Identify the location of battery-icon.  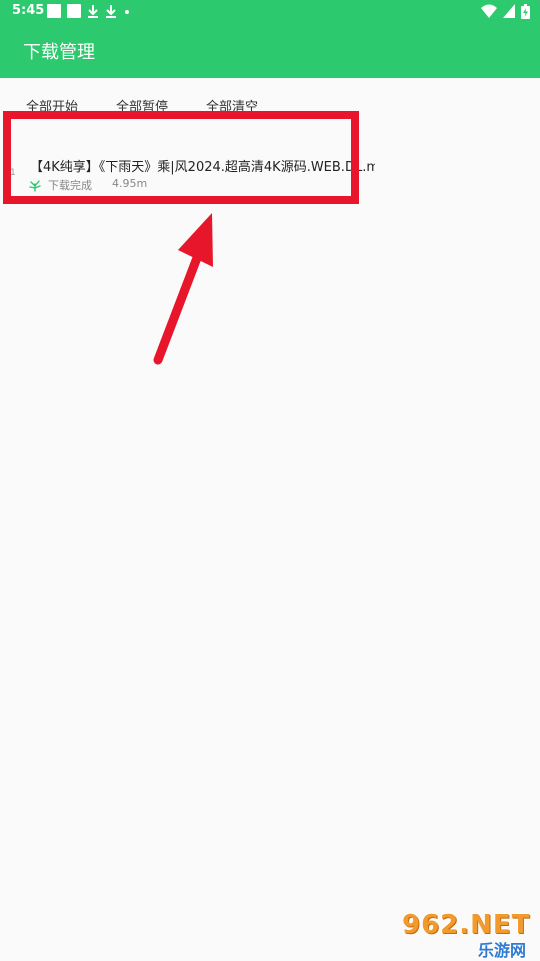
(525, 11).